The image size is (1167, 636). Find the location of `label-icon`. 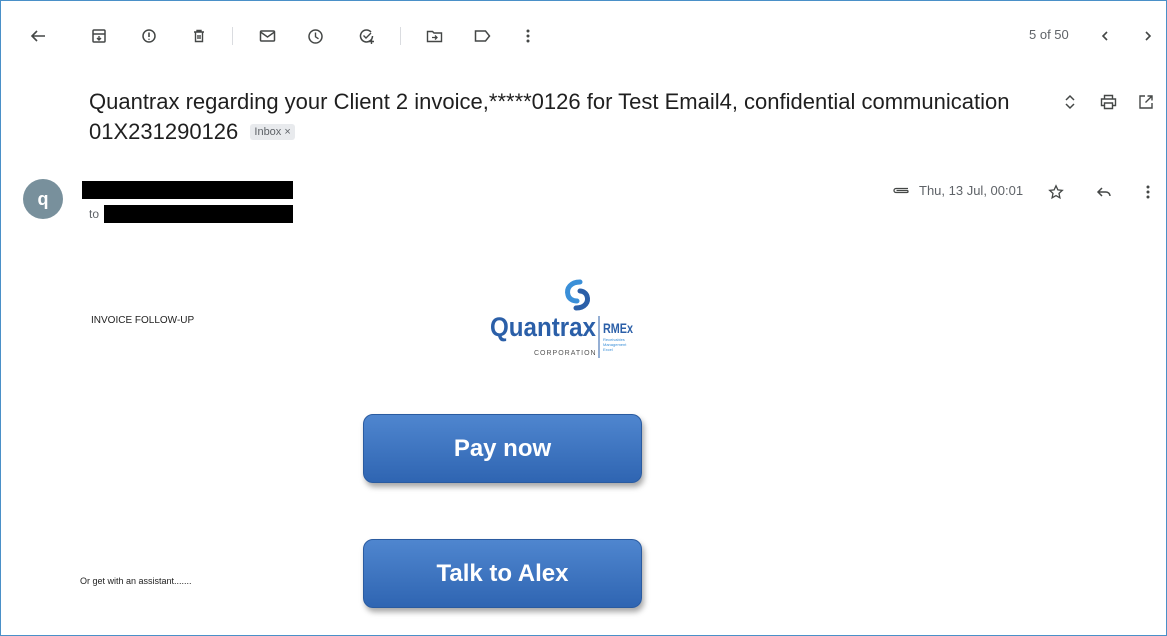

label-icon is located at coordinates (482, 36).